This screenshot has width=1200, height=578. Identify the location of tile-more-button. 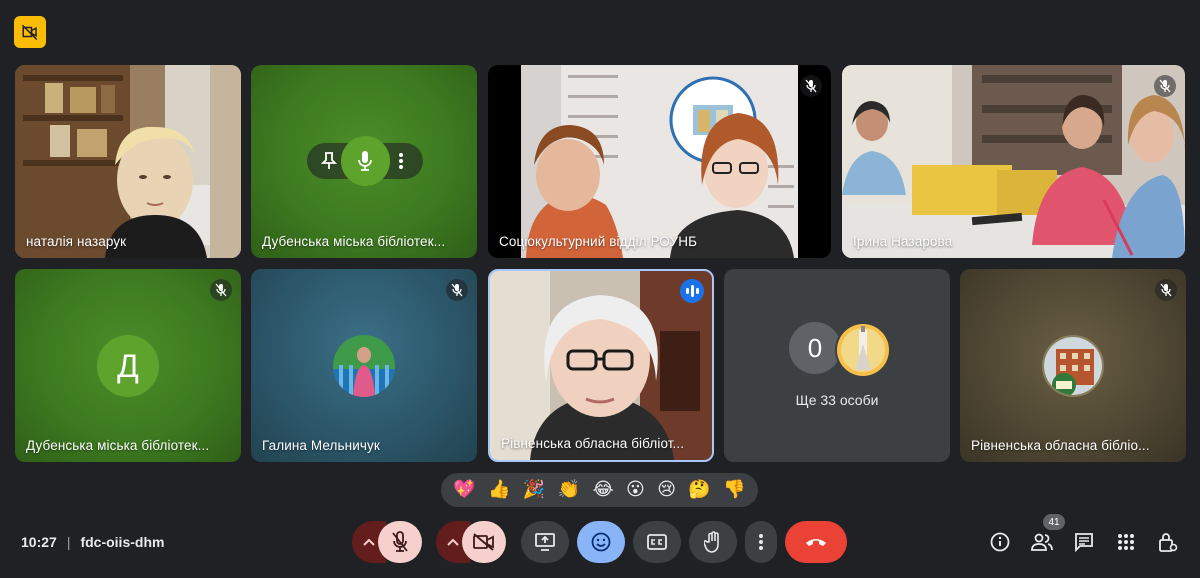
(402, 161).